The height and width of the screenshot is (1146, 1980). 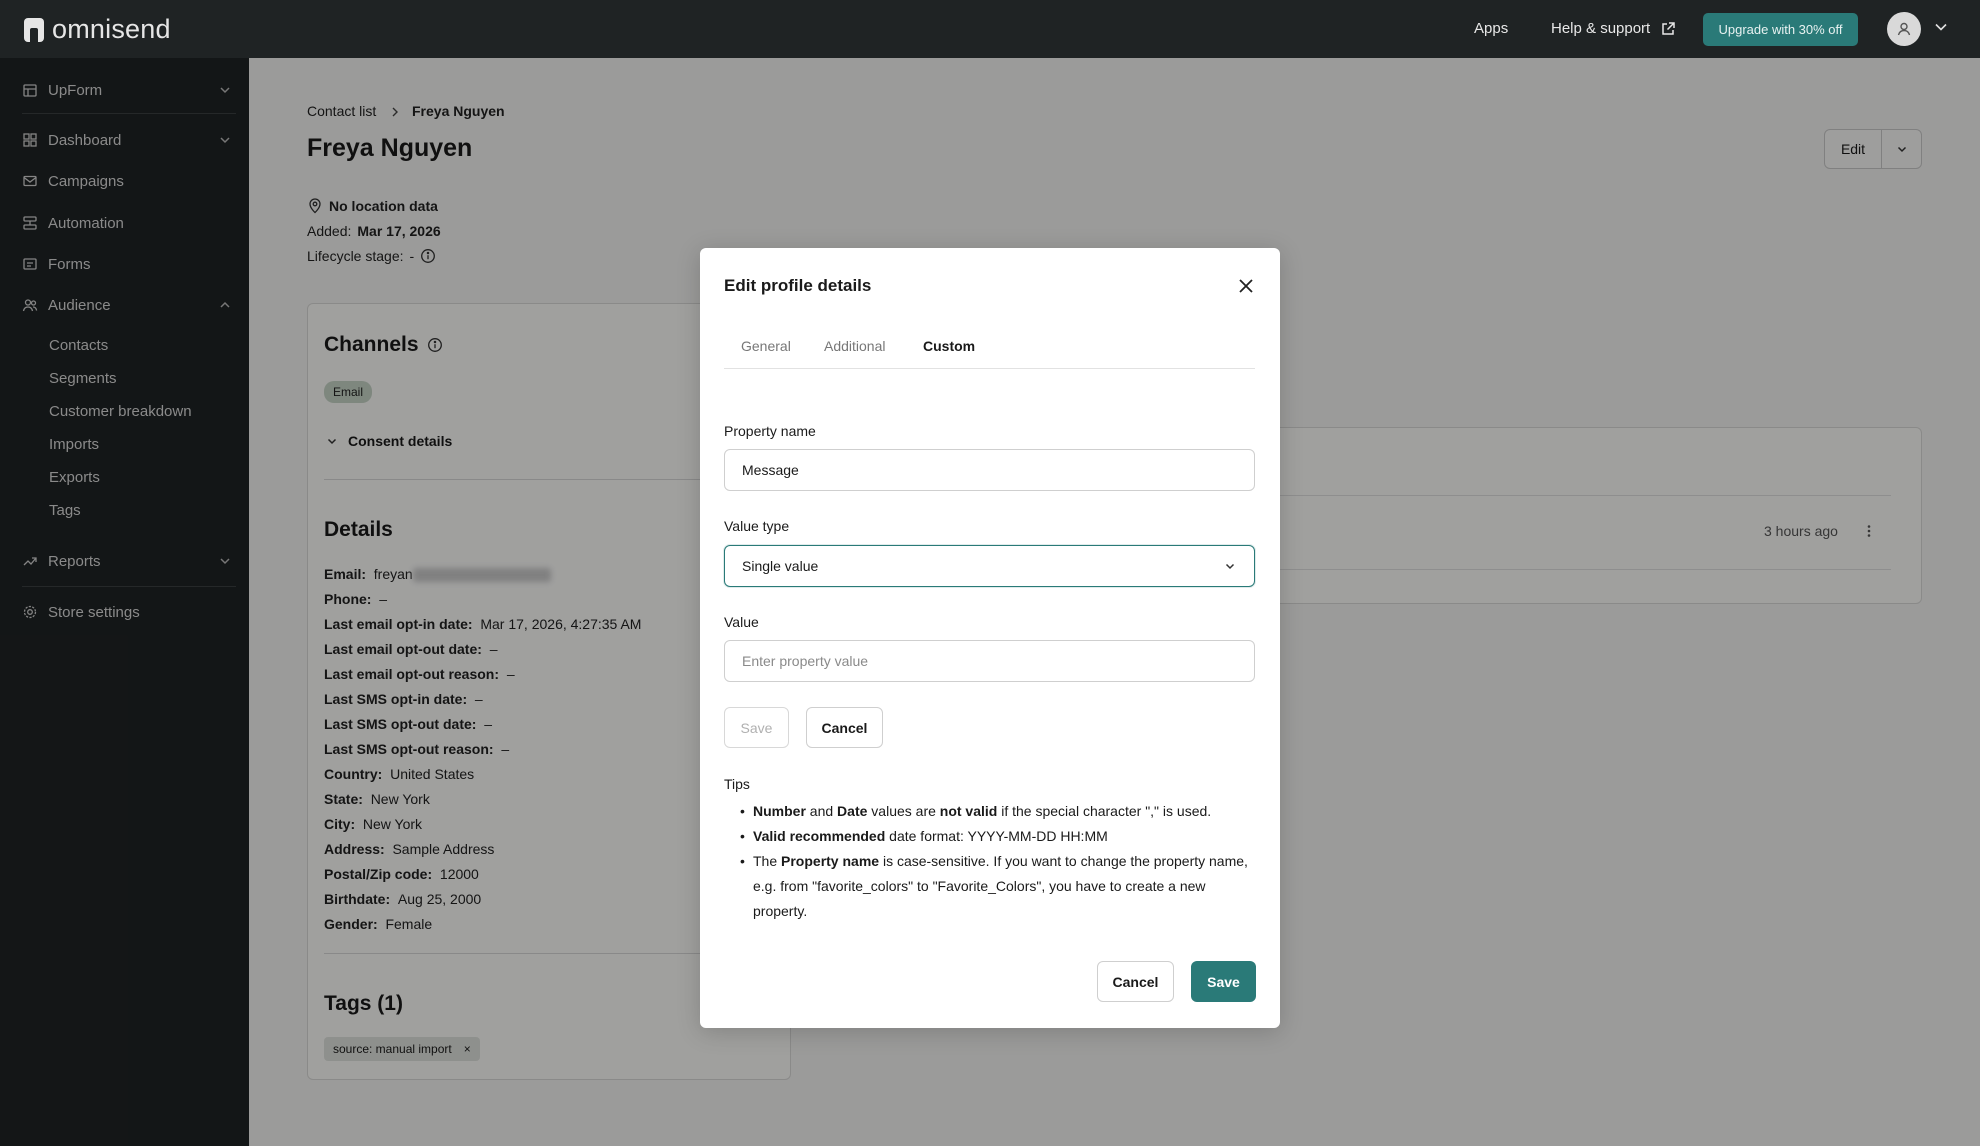 I want to click on property-value-input: Enter property value, so click(x=989, y=661).